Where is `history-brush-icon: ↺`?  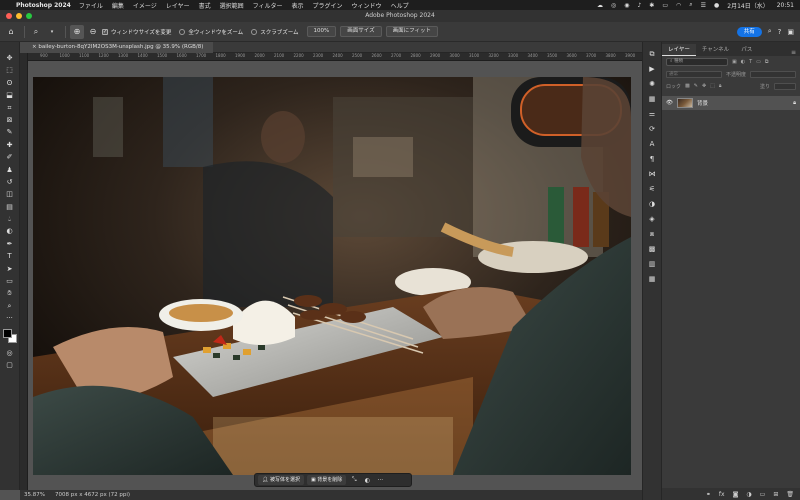
history-brush-icon: ↺ is located at coordinates (10, 182).